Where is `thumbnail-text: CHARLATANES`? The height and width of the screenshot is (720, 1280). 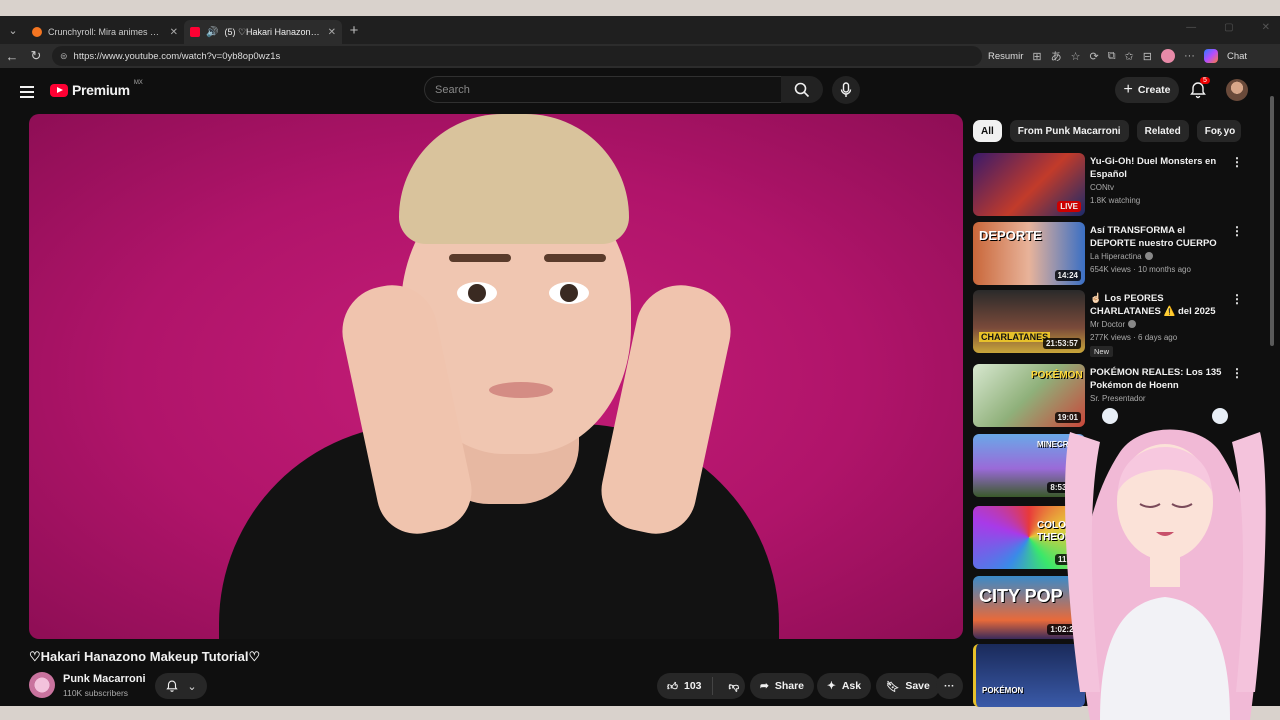 thumbnail-text: CHARLATANES is located at coordinates (1015, 337).